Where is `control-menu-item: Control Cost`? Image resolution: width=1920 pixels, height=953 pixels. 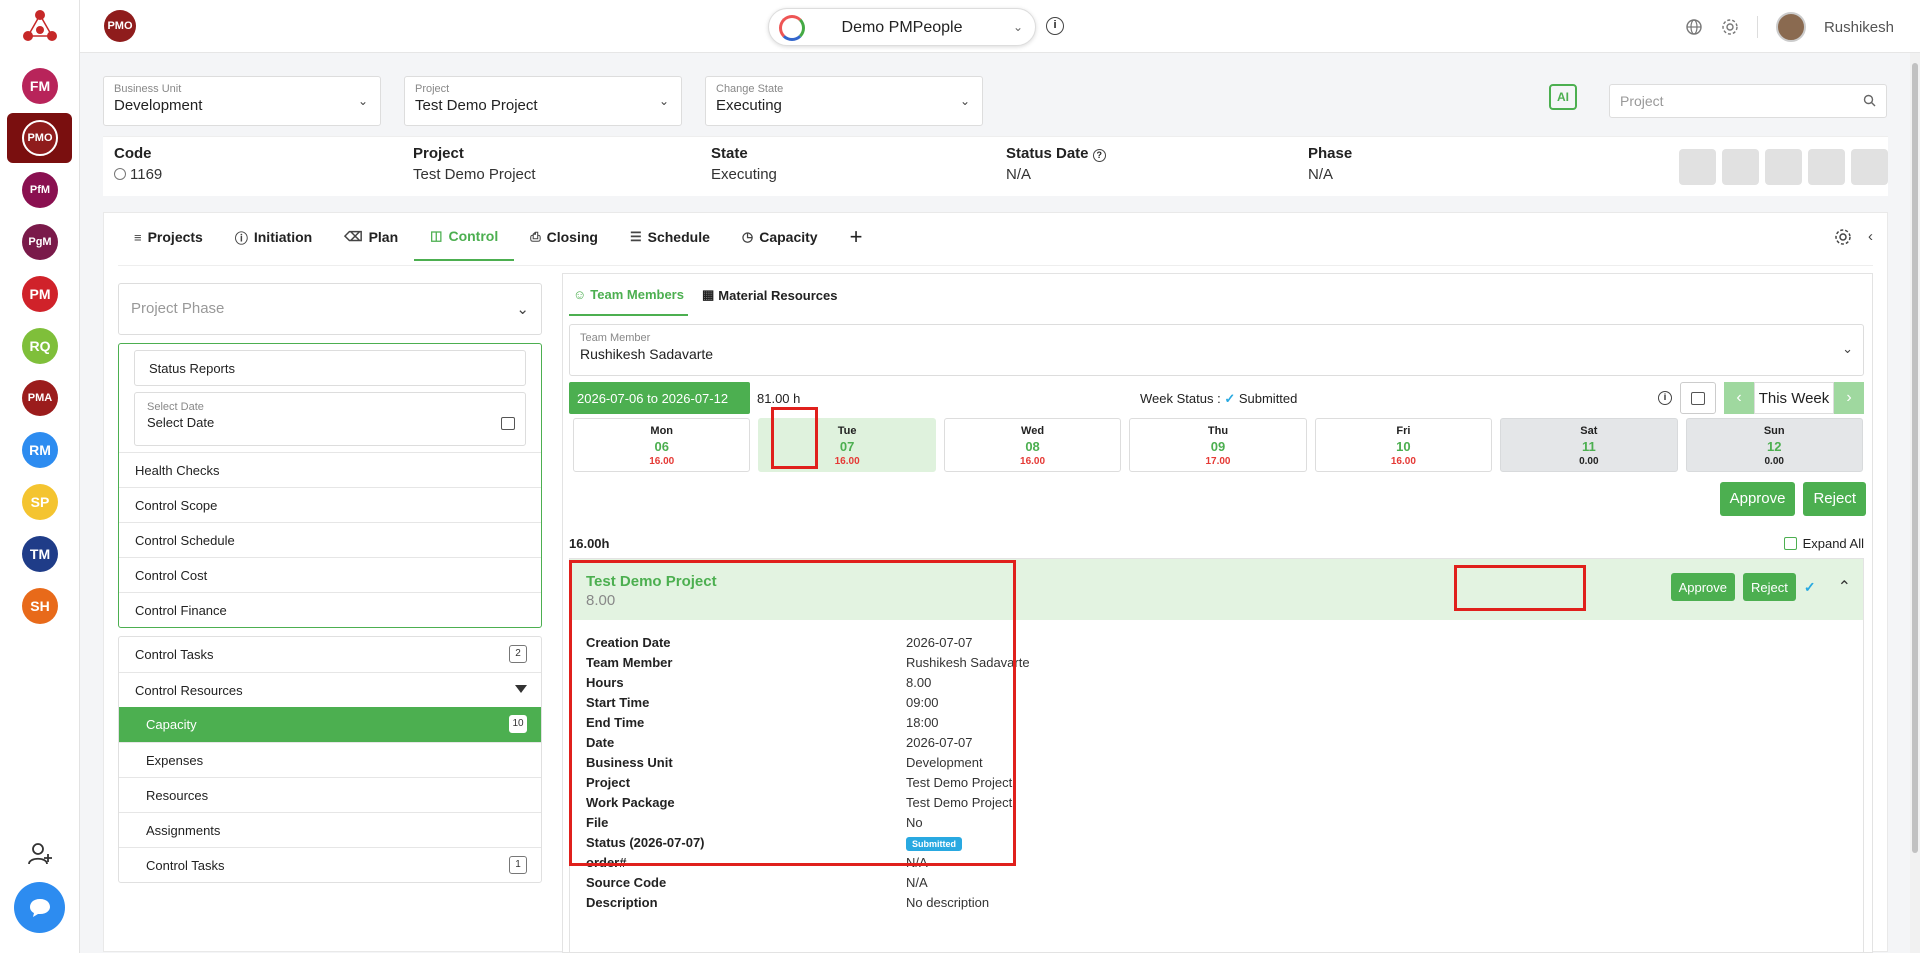
control-menu-item: Control Cost is located at coordinates (330, 574).